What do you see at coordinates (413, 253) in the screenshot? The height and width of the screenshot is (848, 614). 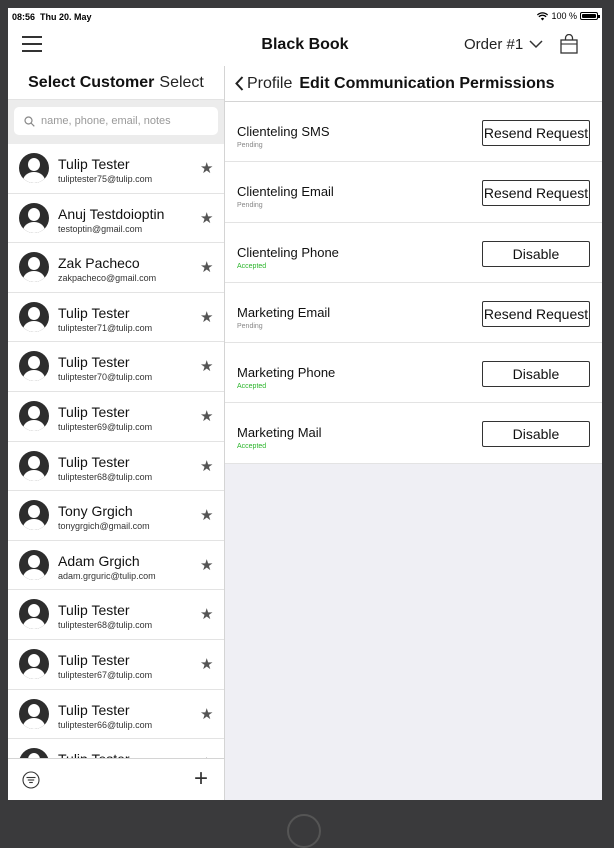 I see `permission-row: Clienteling Phone Accepted Disable` at bounding box center [413, 253].